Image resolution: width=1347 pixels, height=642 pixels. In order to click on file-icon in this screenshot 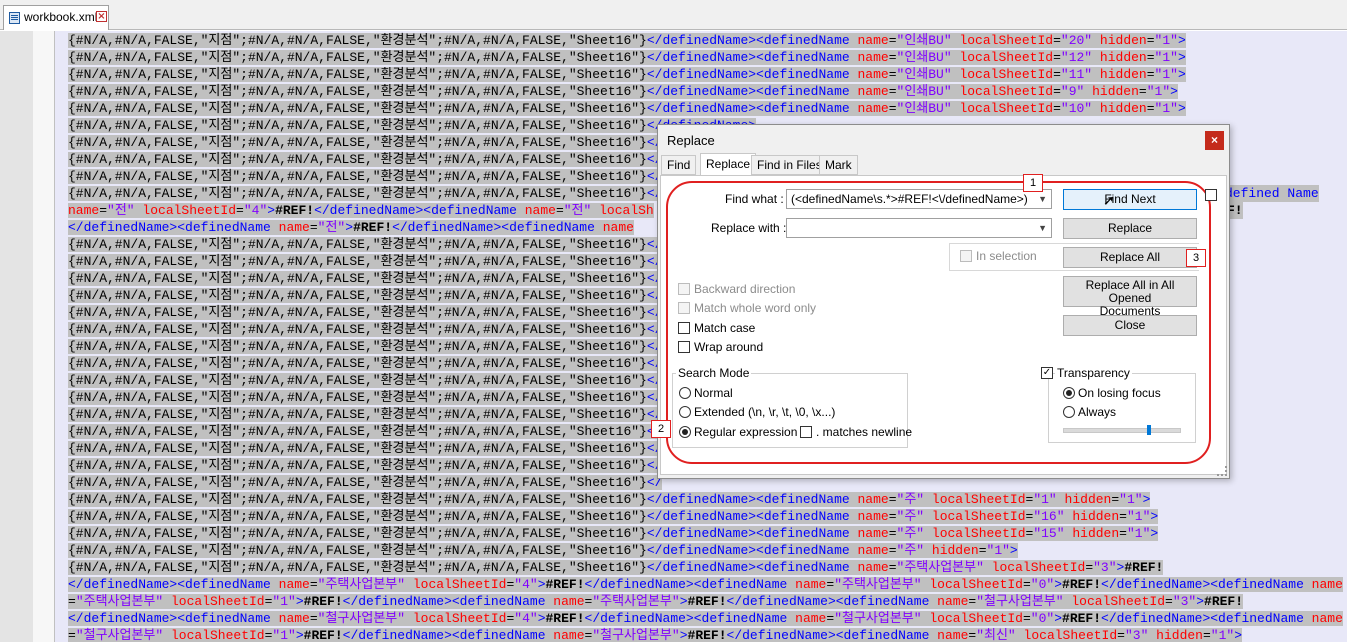, I will do `click(14, 18)`.